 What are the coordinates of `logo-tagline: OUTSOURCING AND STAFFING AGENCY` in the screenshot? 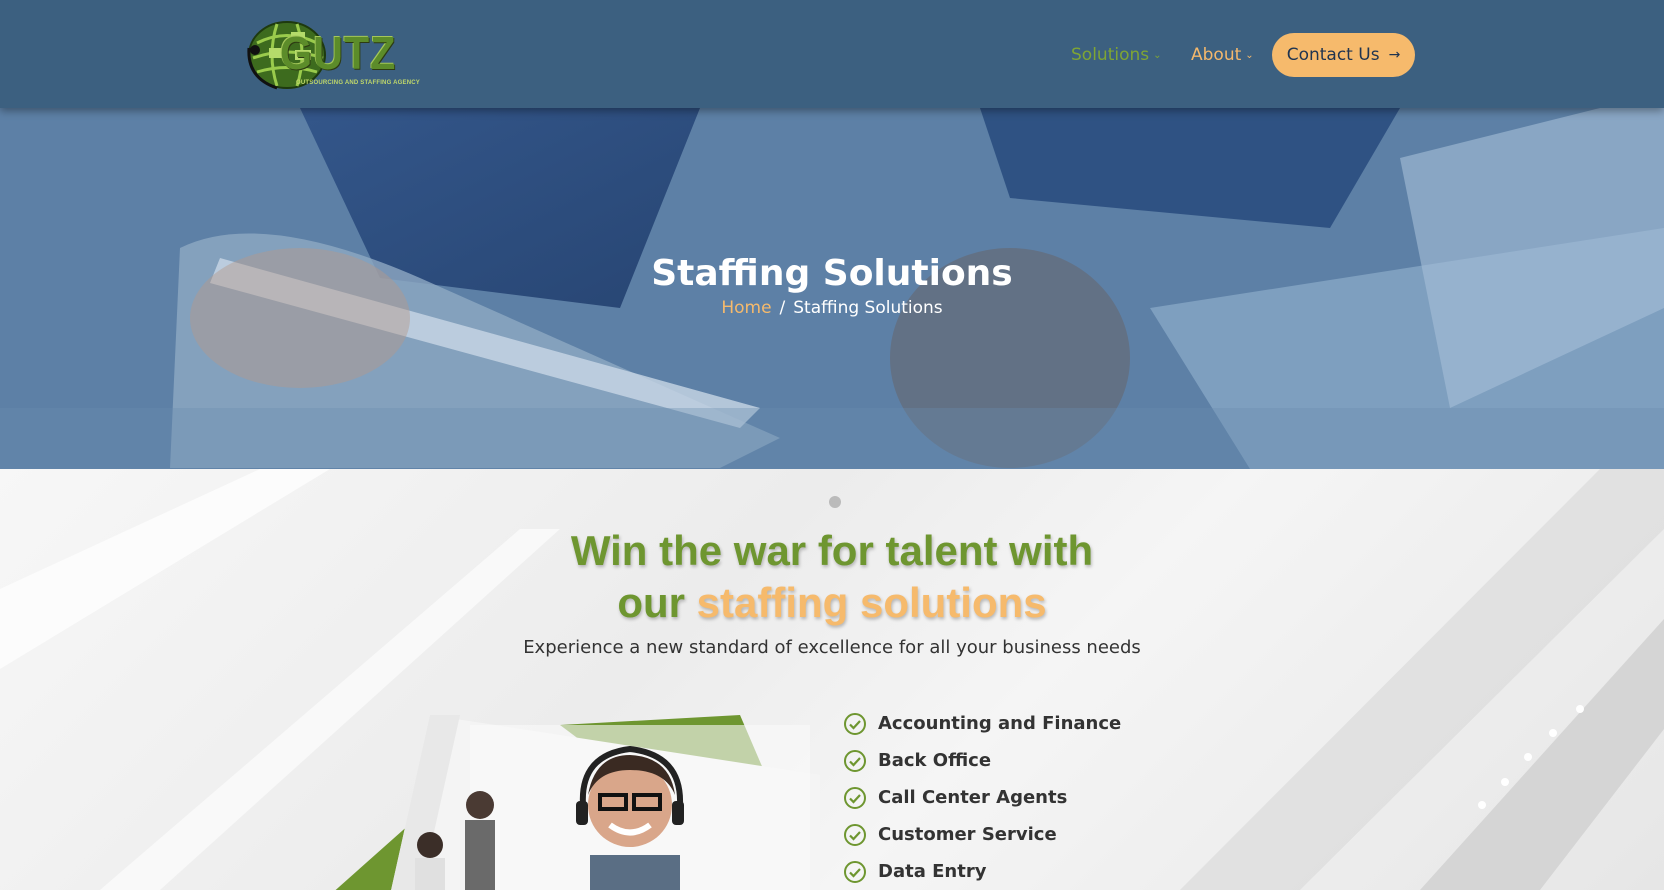 It's located at (358, 83).